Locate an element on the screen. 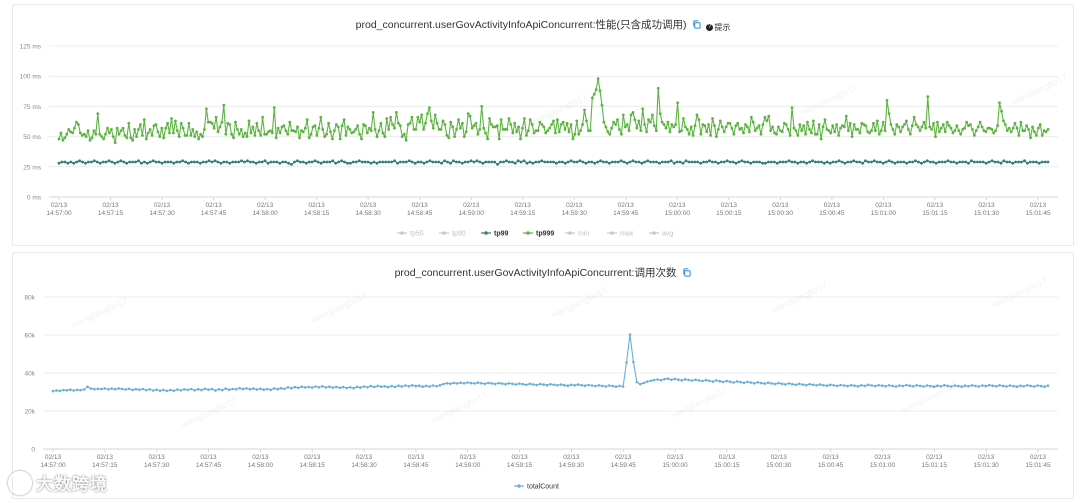 Image resolution: width=1080 pixels, height=503 pixels. perf-legend-item-tp90: tp90 is located at coordinates (452, 234).